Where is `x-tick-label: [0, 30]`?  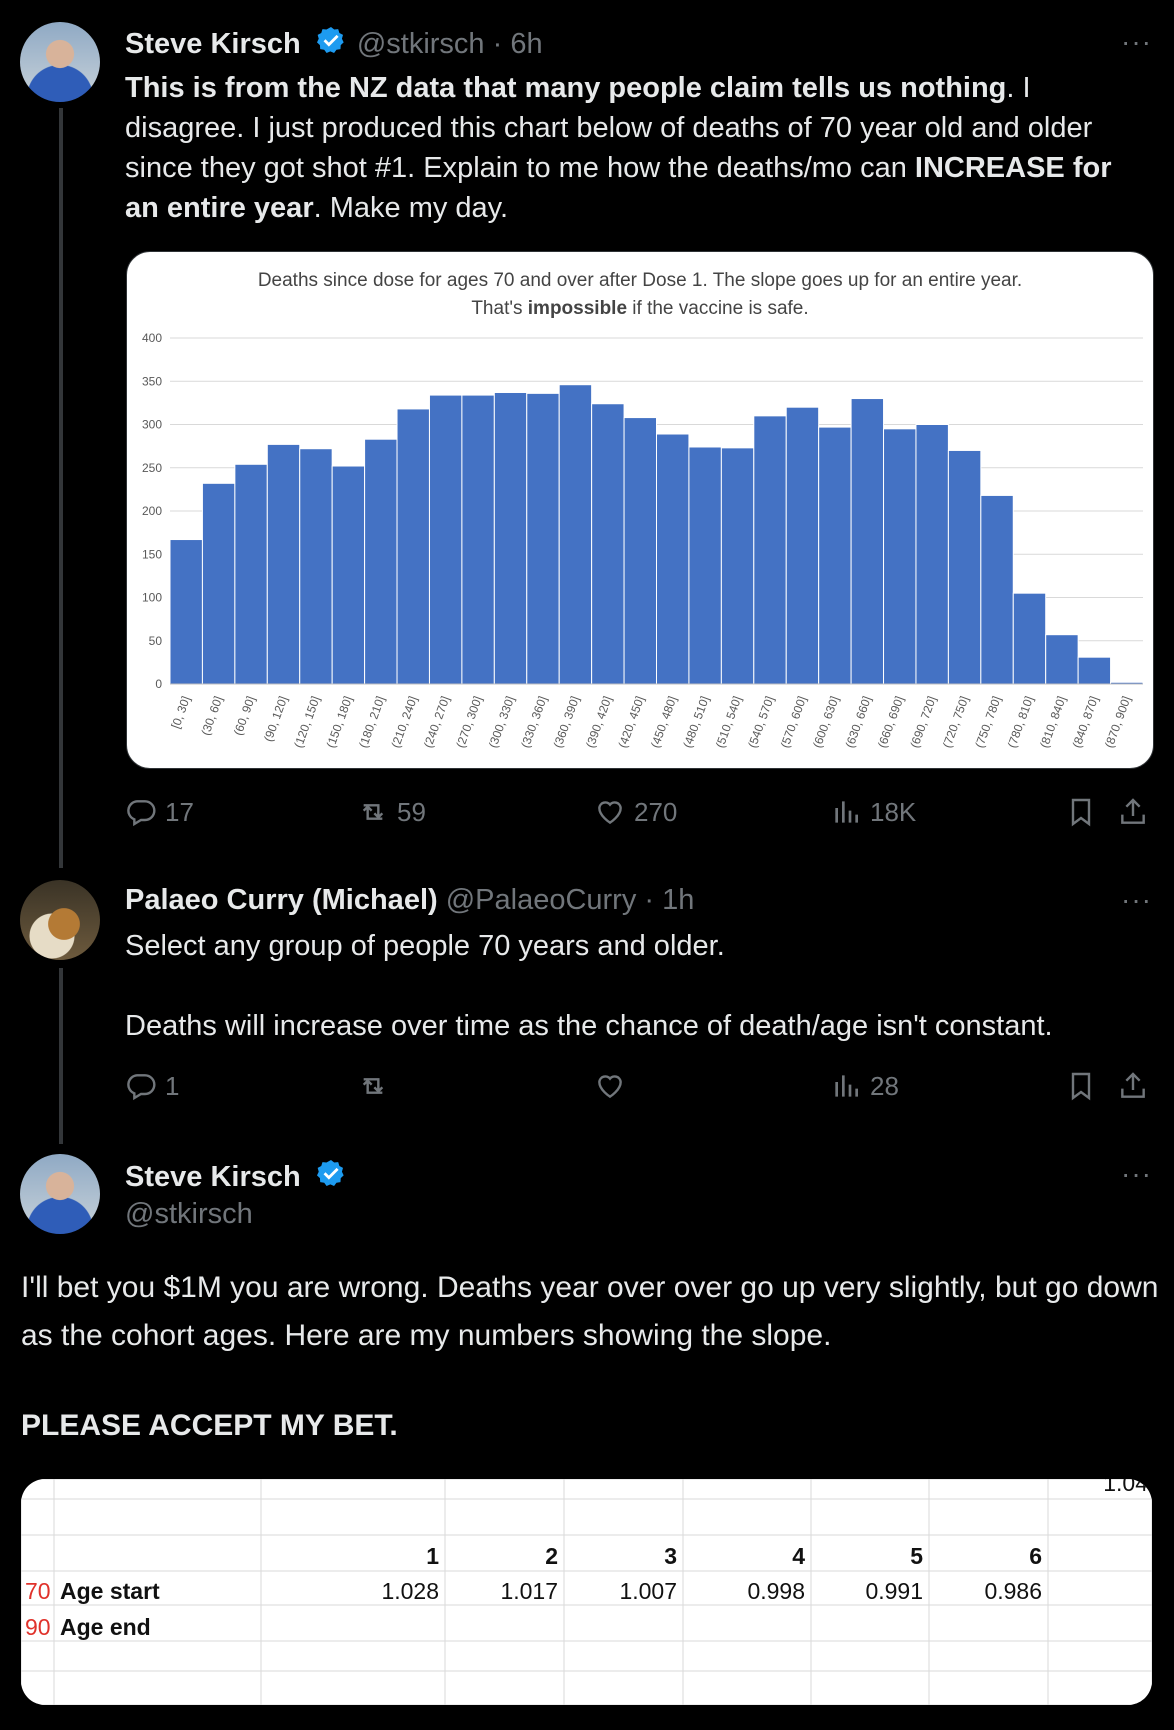
x-tick-label: [0, 30] is located at coordinates (180, 712).